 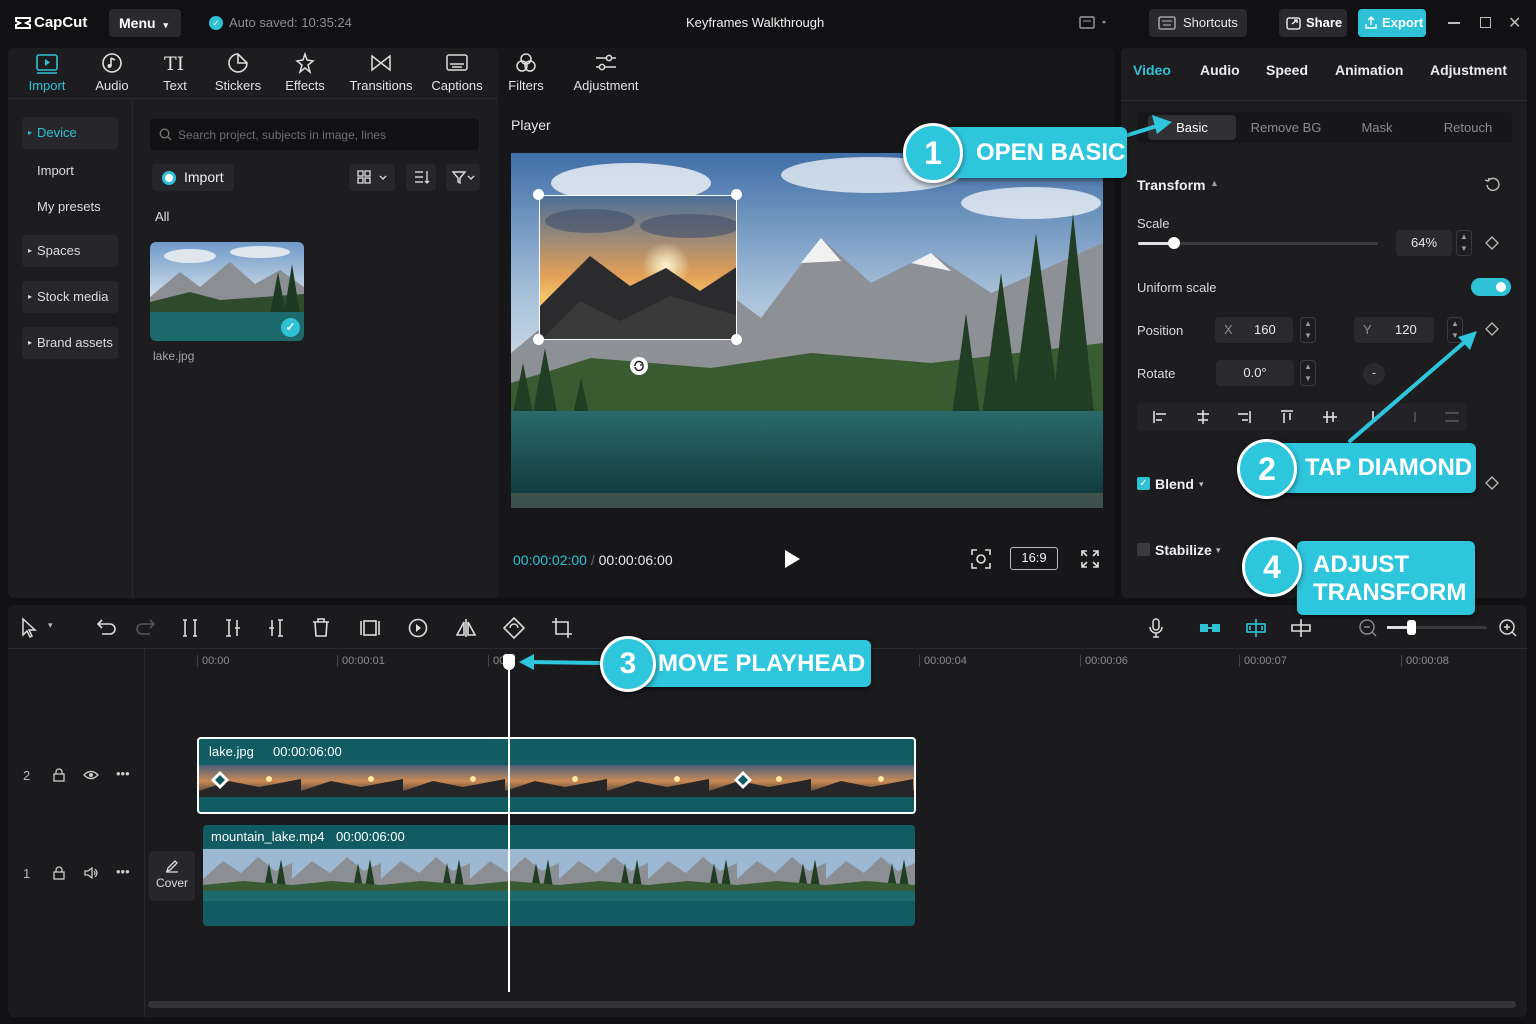 I want to click on play-button, so click(x=792, y=559).